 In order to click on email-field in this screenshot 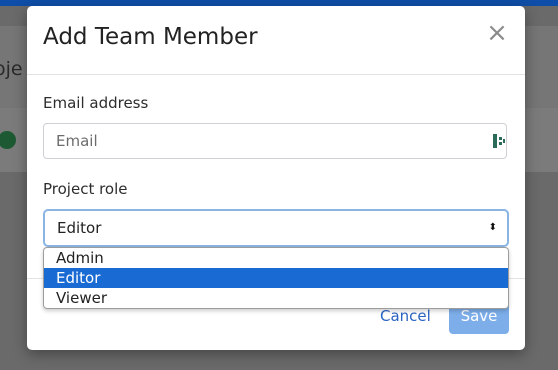, I will do `click(275, 141)`.